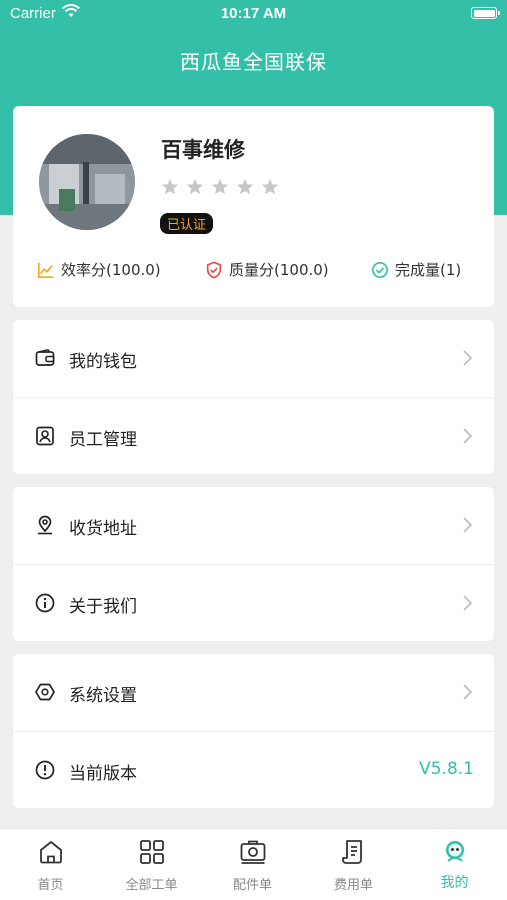 This screenshot has width=507, height=900. I want to click on menu-item-address: 收货地址, so click(253, 525).